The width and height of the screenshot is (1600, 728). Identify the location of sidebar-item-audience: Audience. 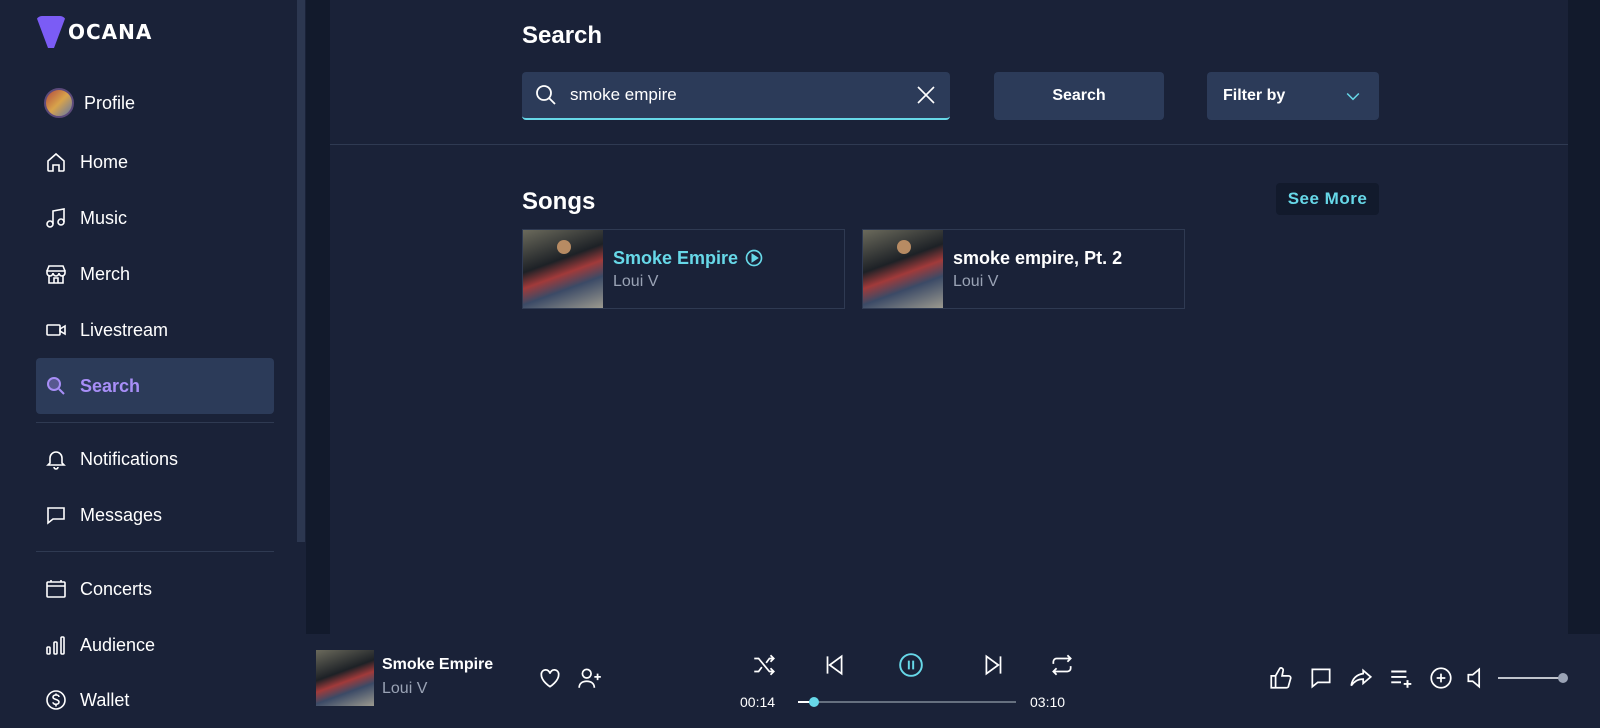
(155, 645).